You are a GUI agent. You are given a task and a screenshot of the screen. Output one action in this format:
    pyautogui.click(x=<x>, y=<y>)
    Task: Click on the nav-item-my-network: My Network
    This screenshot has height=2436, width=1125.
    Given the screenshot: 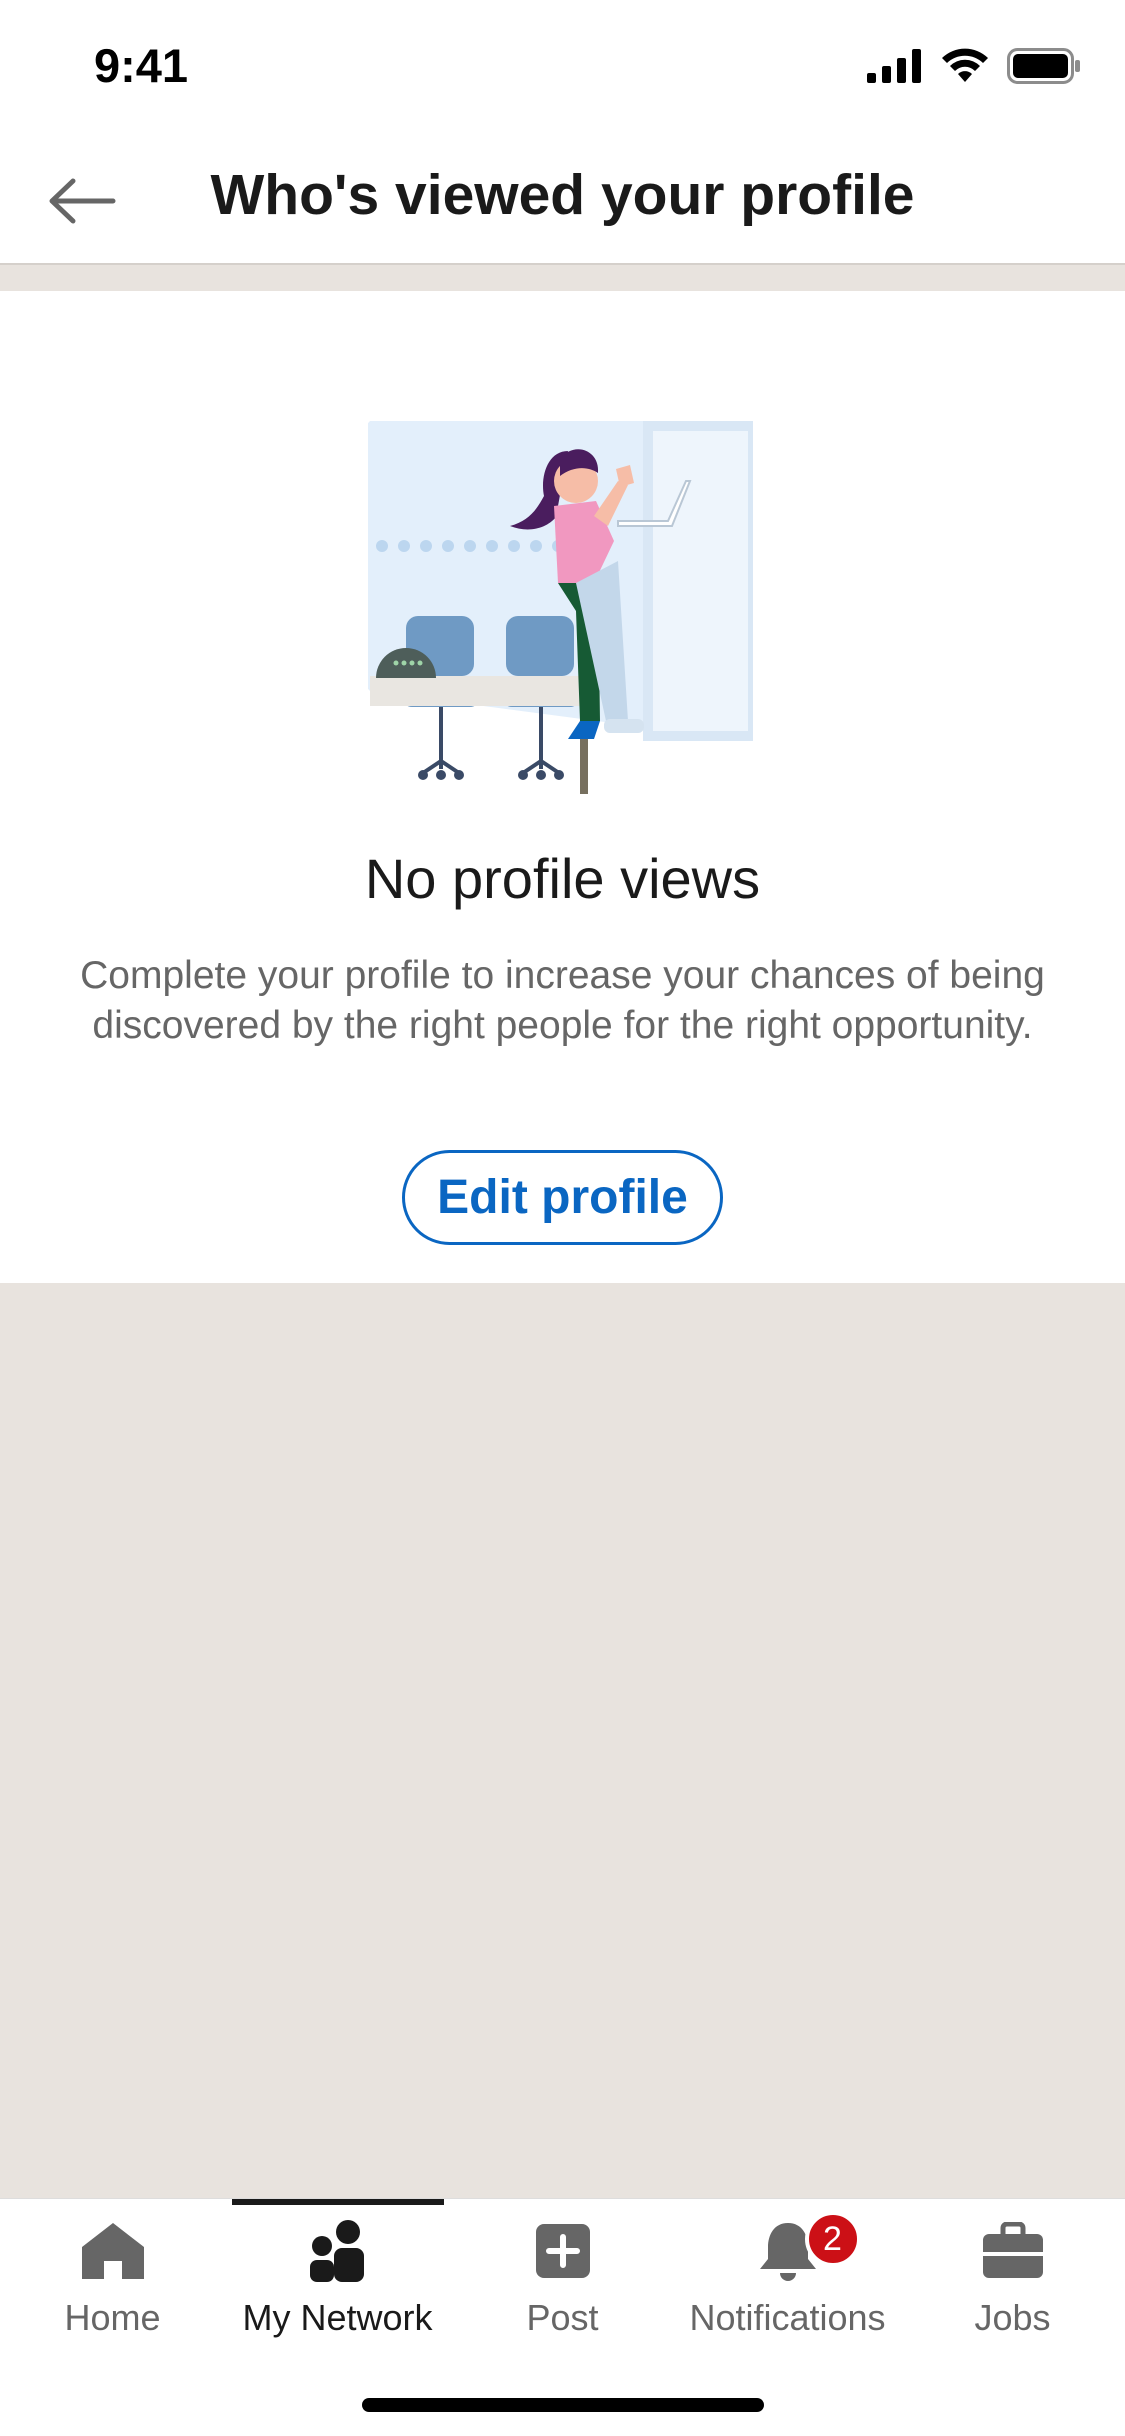 What is the action you would take?
    pyautogui.click(x=337, y=2269)
    